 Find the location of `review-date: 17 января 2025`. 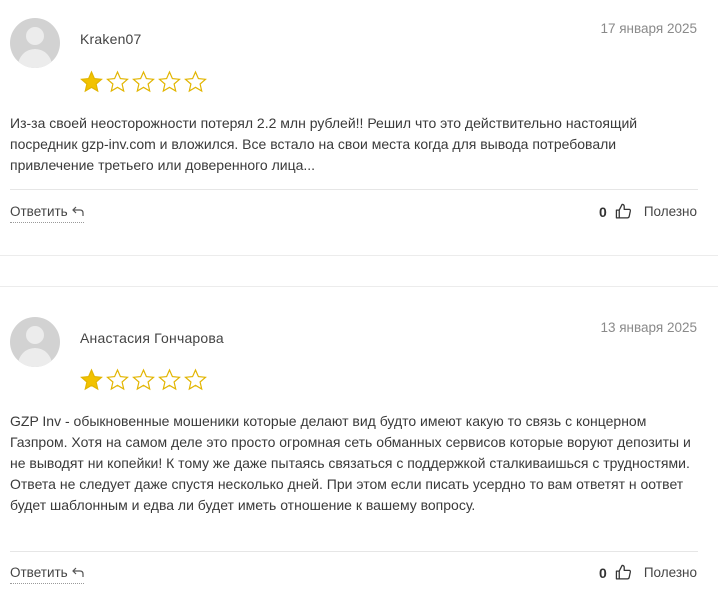

review-date: 17 января 2025 is located at coordinates (648, 28).